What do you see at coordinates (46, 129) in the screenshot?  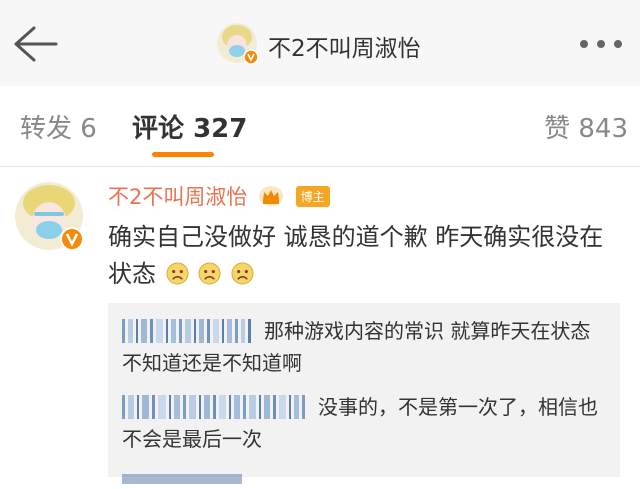 I see `tab-repost-label: 转发` at bounding box center [46, 129].